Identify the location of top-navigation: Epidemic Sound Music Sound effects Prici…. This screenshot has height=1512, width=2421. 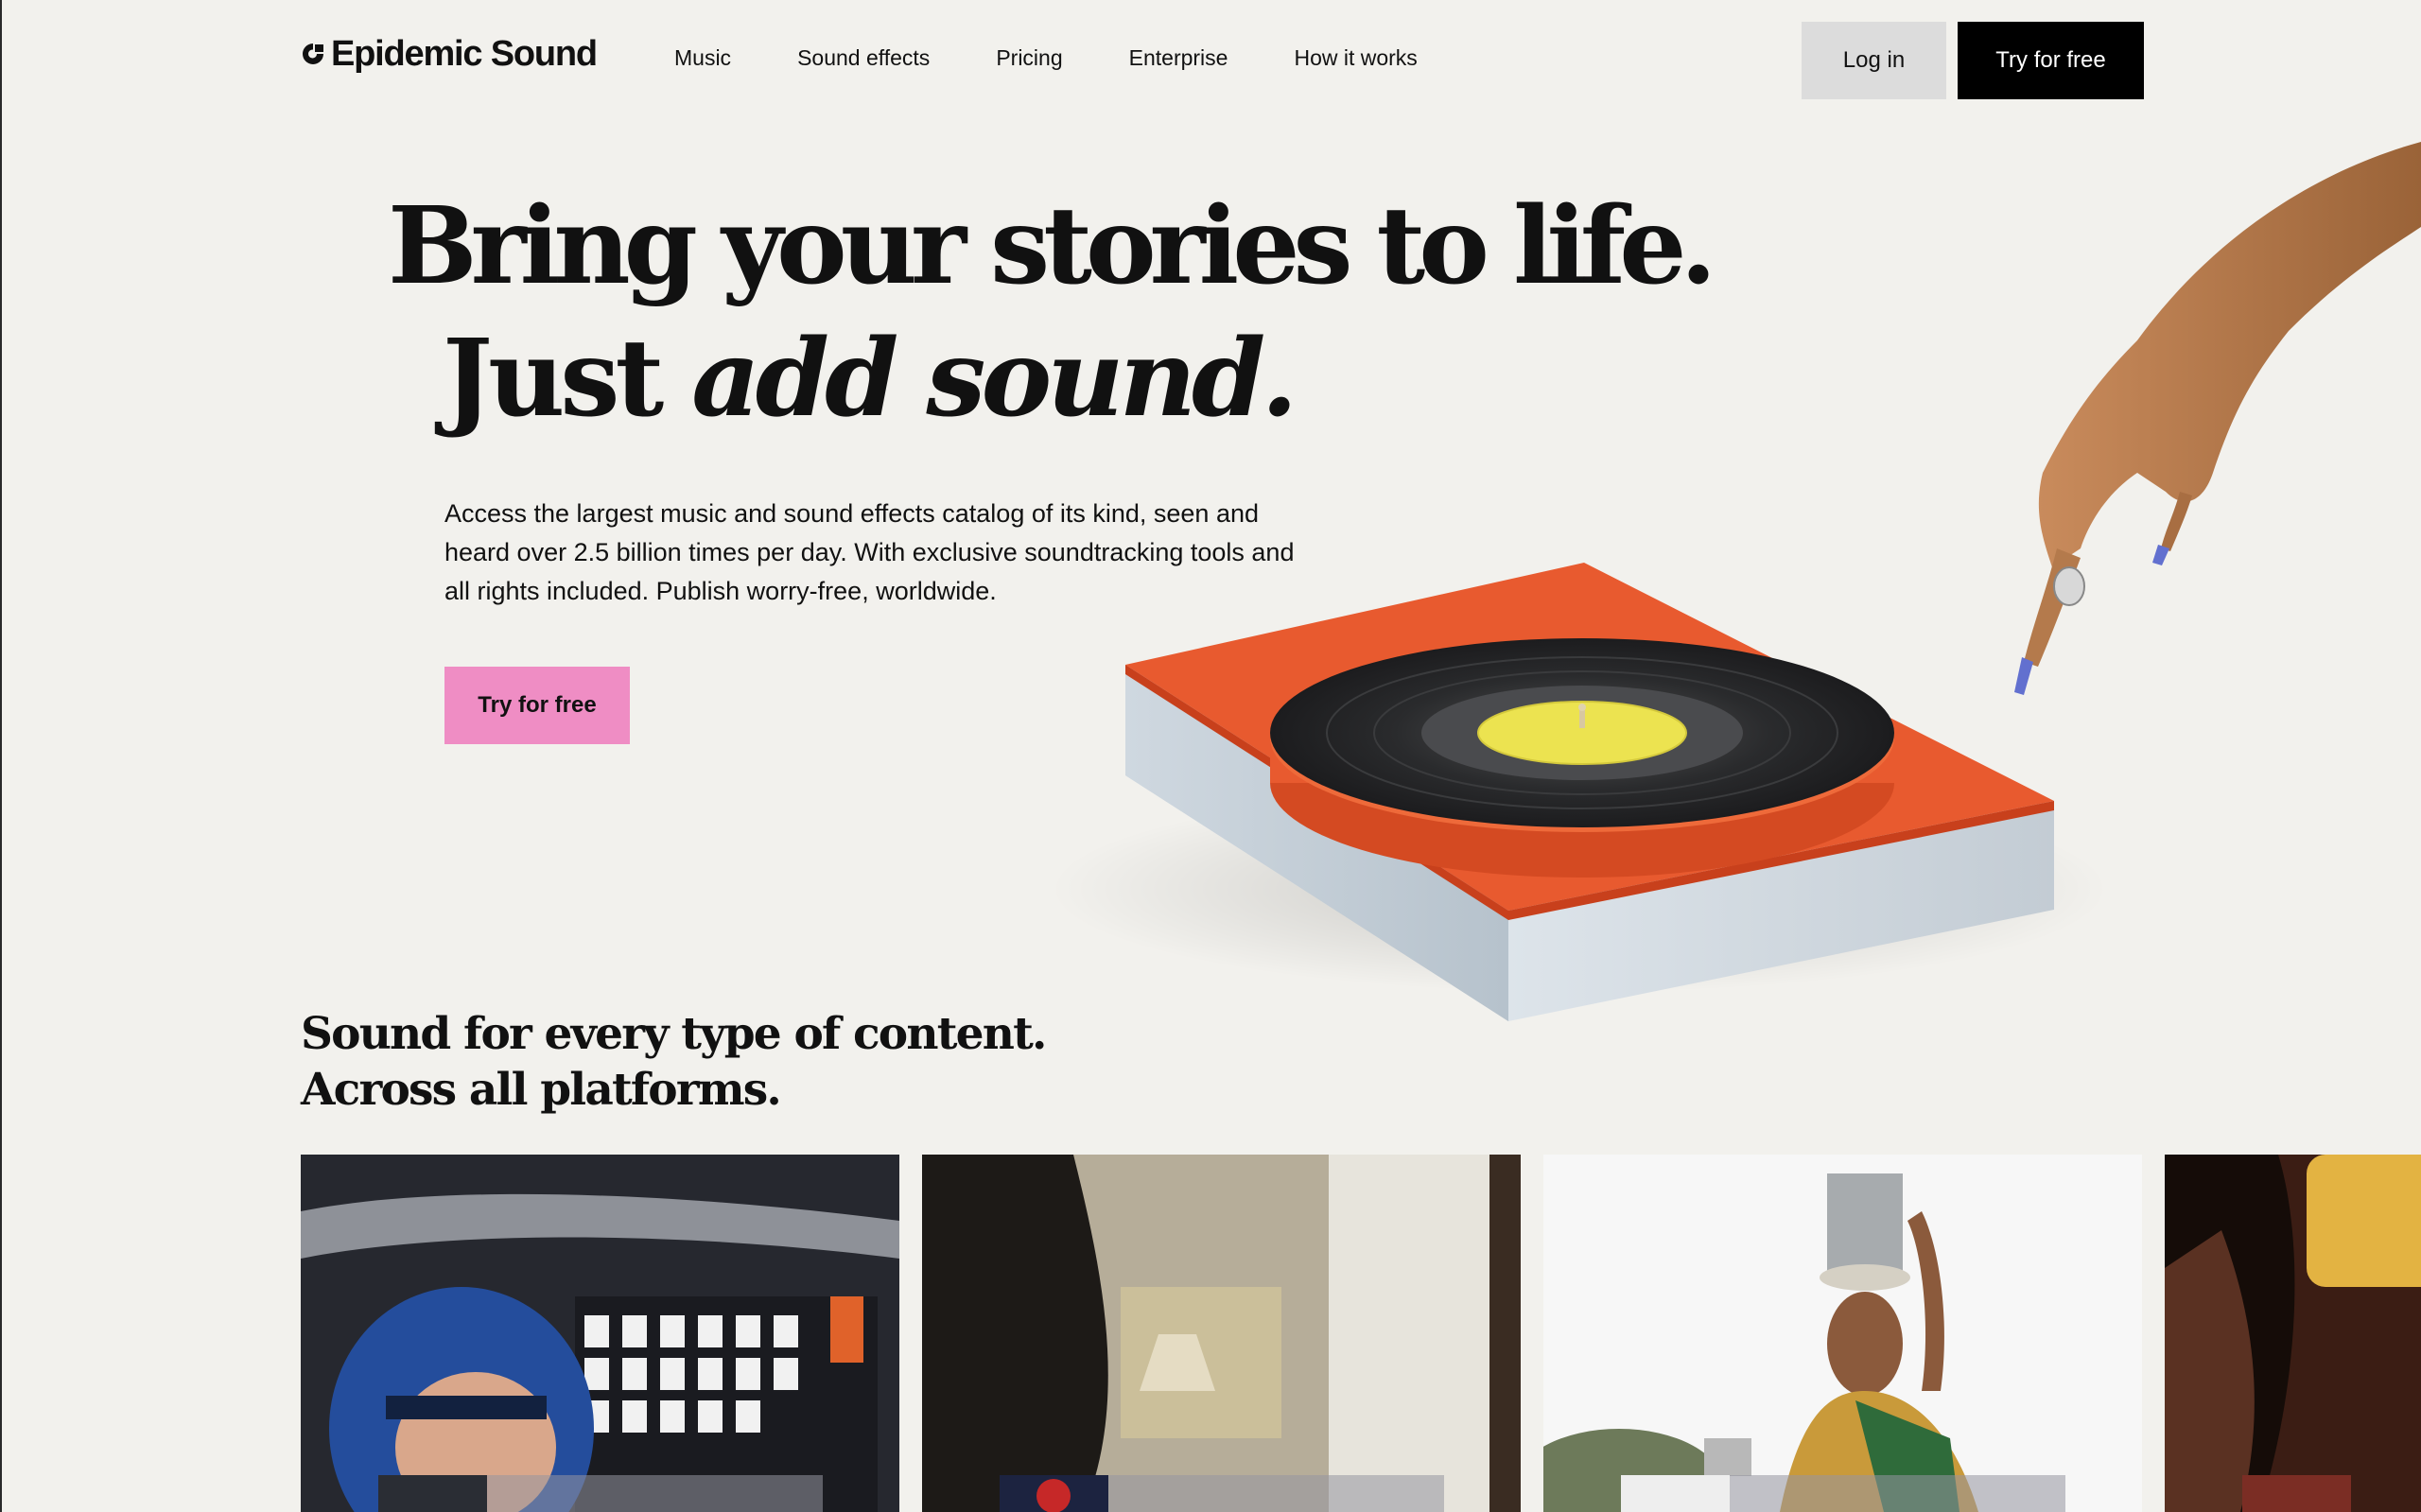
(1210, 62).